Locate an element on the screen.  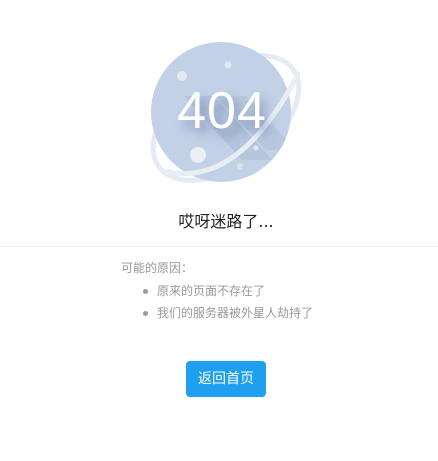
list-item: 我们的服务器被外星人劫持了 is located at coordinates (271, 313).